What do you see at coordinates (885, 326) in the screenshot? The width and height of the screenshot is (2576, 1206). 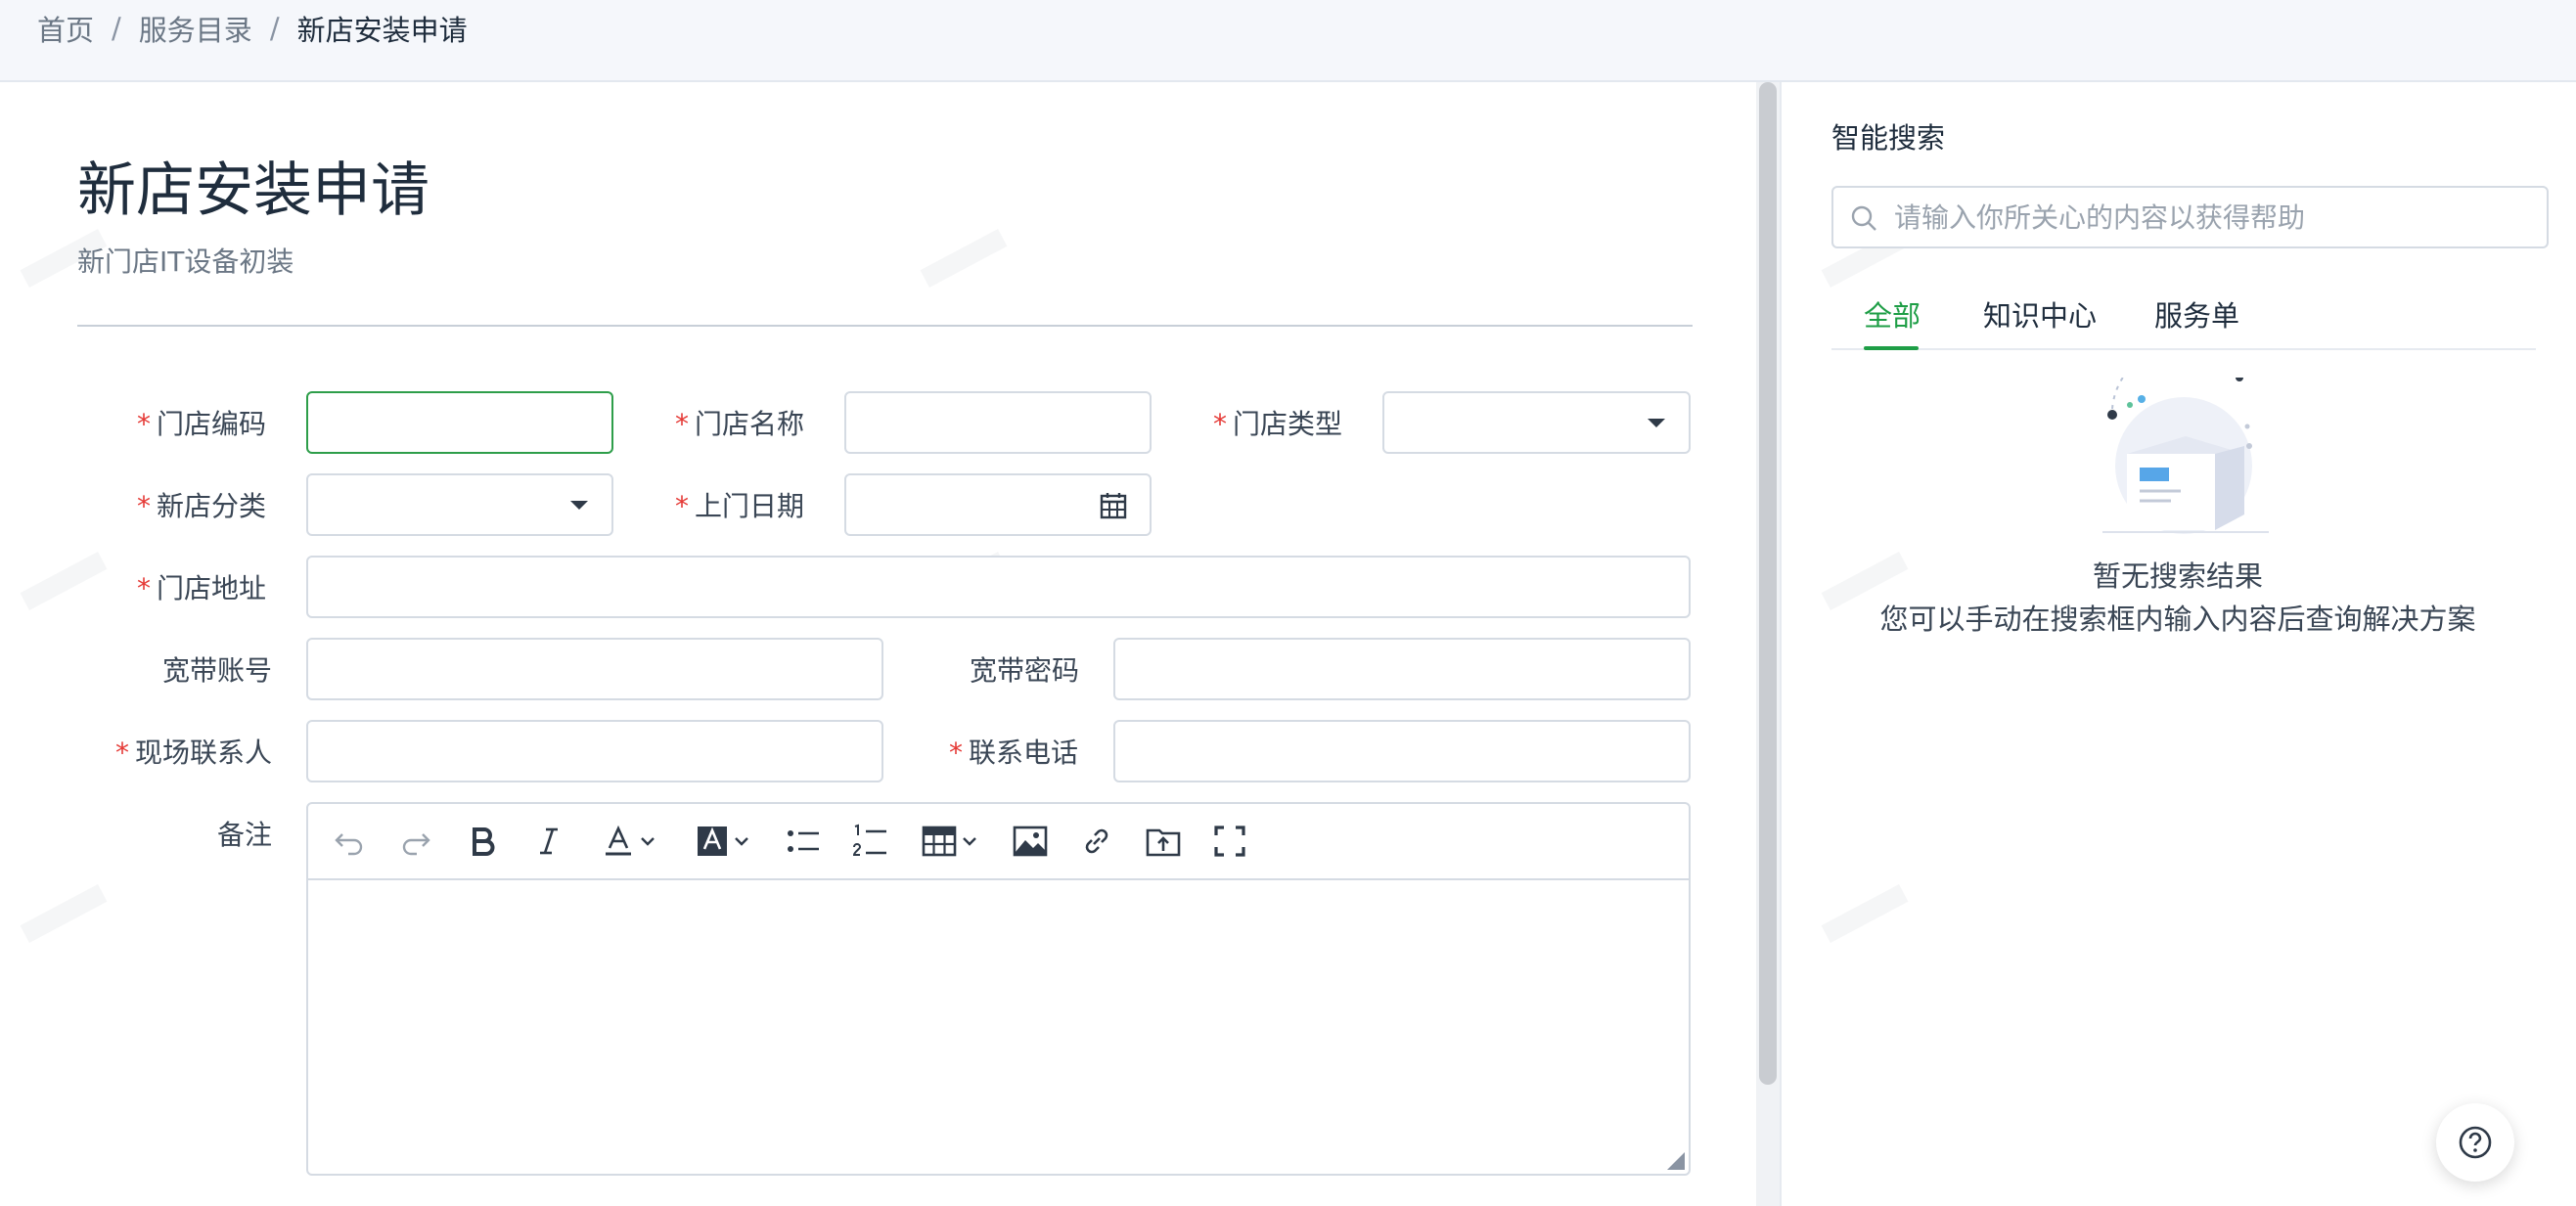 I see `title-divider` at bounding box center [885, 326].